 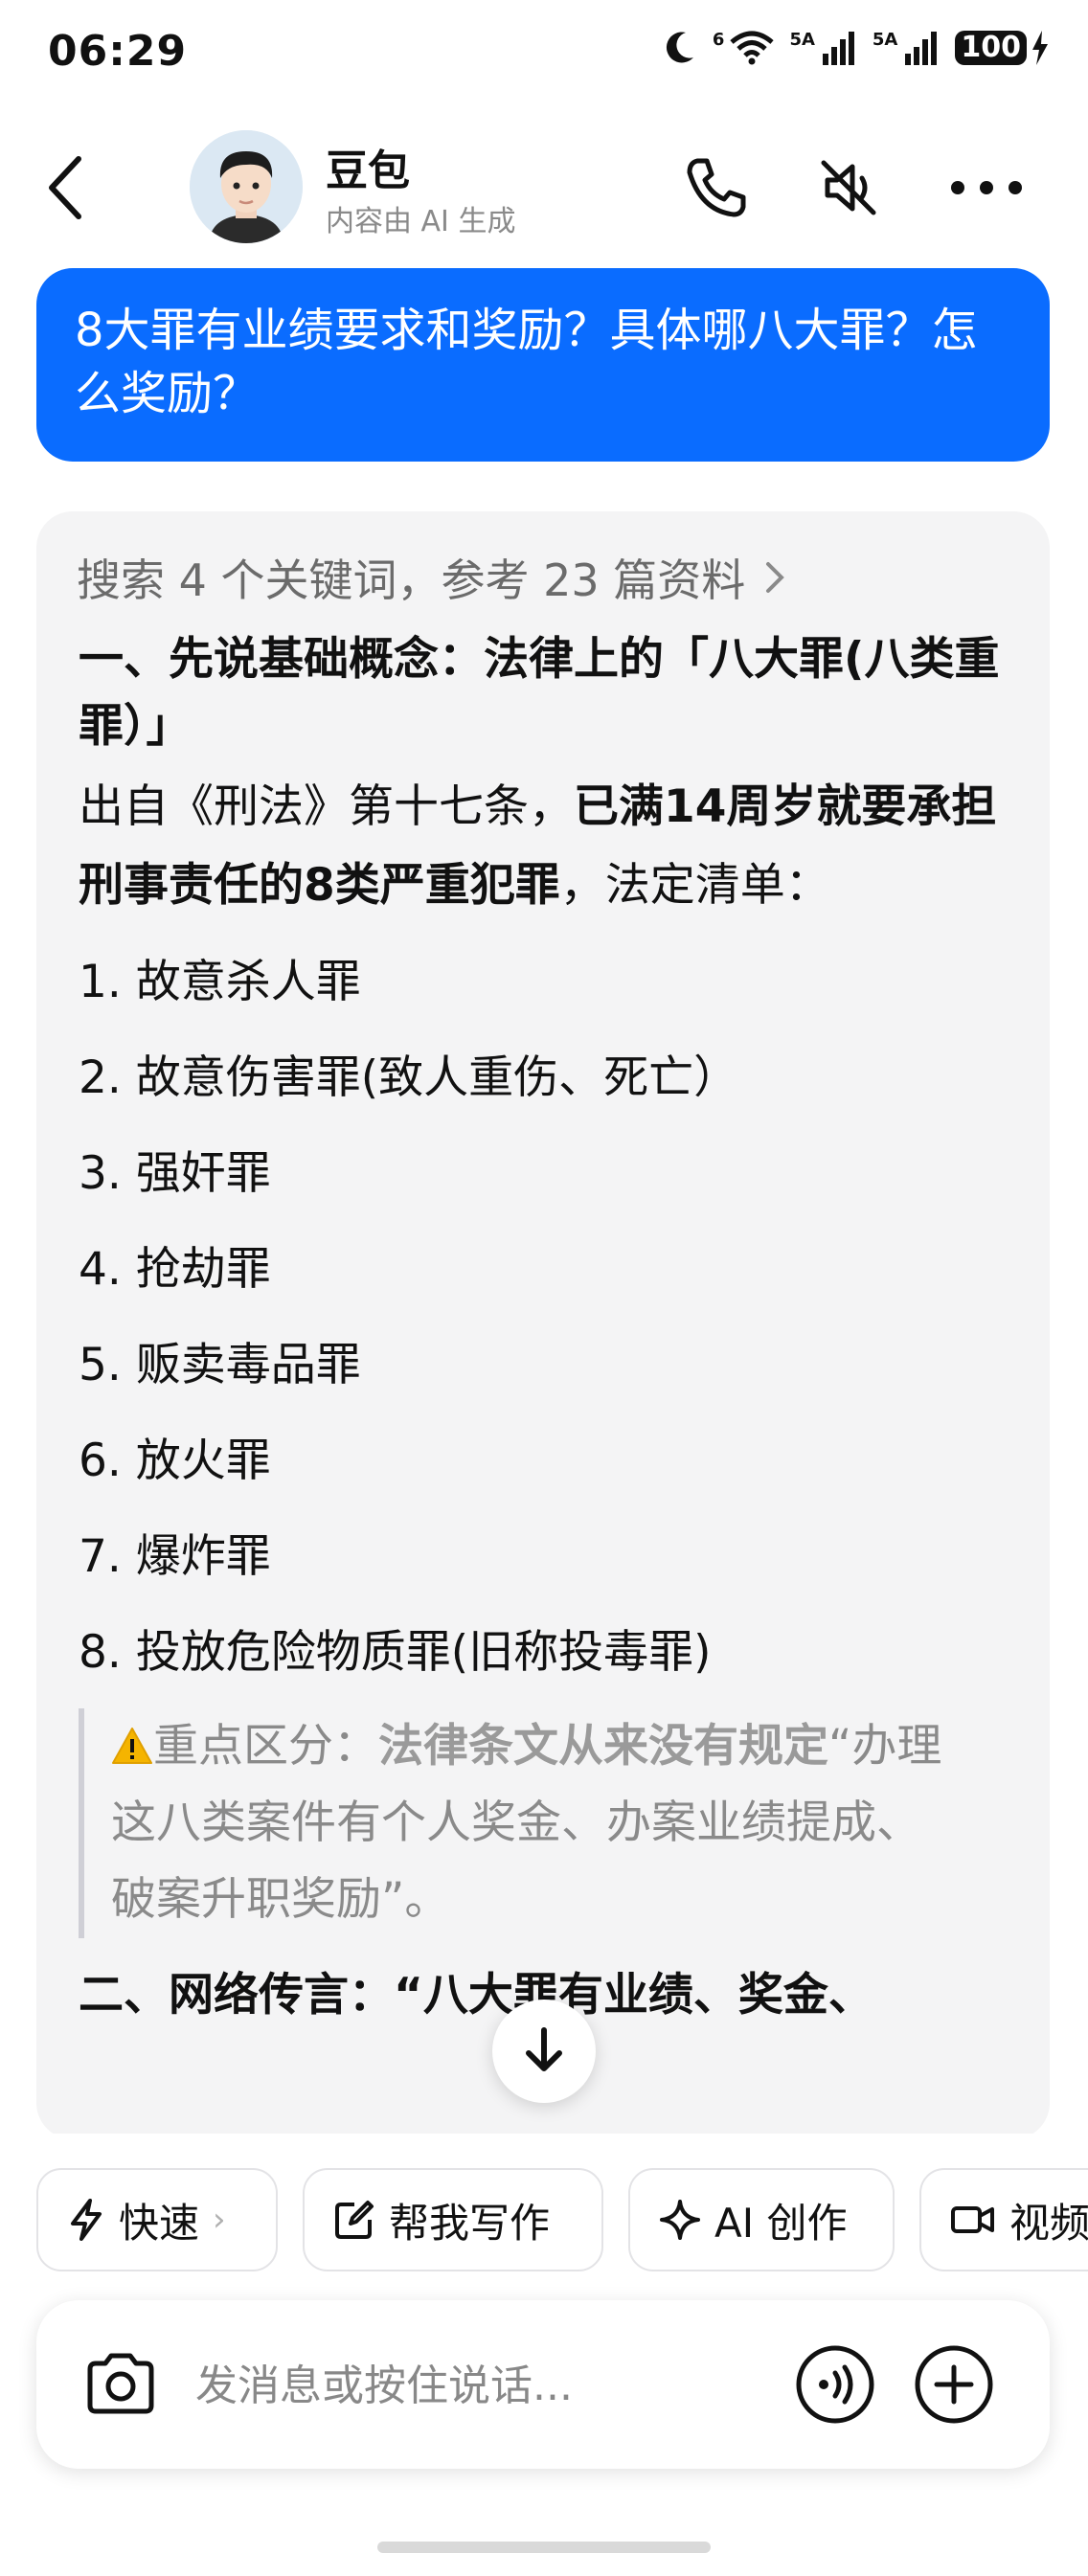 What do you see at coordinates (395, 1652) in the screenshot?
I see `list-item: 8. 投放危险物质罪(旧称投毒罪)` at bounding box center [395, 1652].